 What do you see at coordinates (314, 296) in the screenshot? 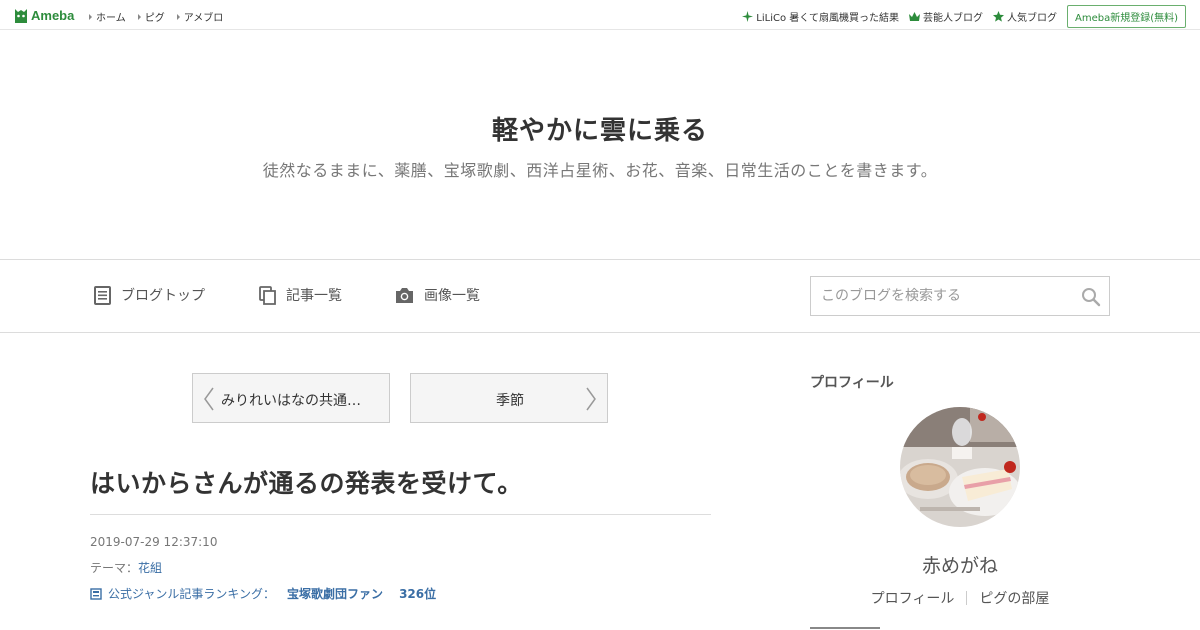
I see `nav-entry-list-label: 記事一覧` at bounding box center [314, 296].